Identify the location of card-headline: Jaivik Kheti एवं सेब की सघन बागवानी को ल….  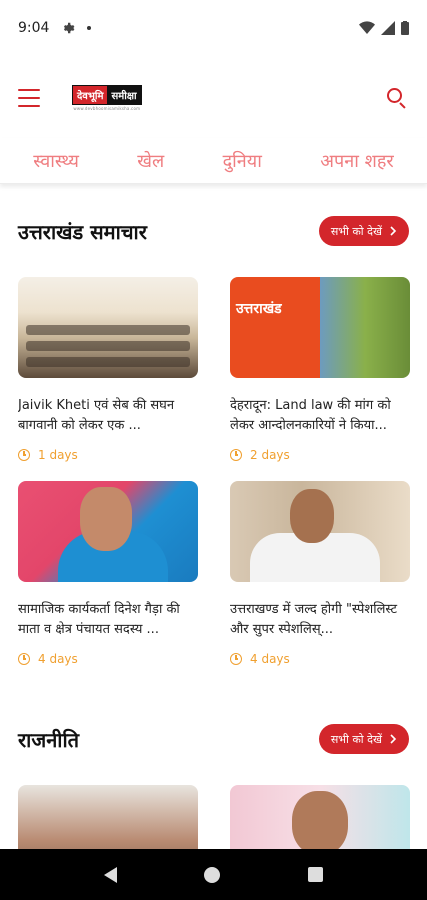
(96, 415).